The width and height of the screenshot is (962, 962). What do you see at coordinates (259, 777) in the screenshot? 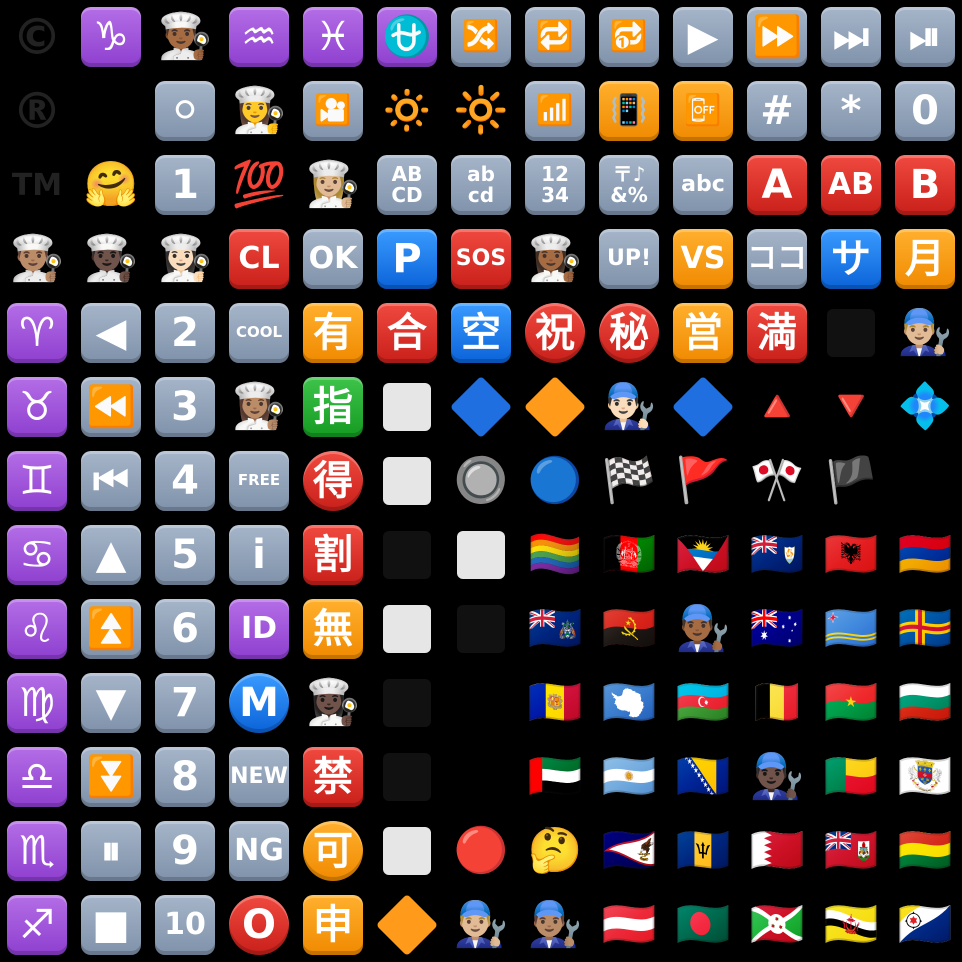
I see `new-button-label: NEW` at bounding box center [259, 777].